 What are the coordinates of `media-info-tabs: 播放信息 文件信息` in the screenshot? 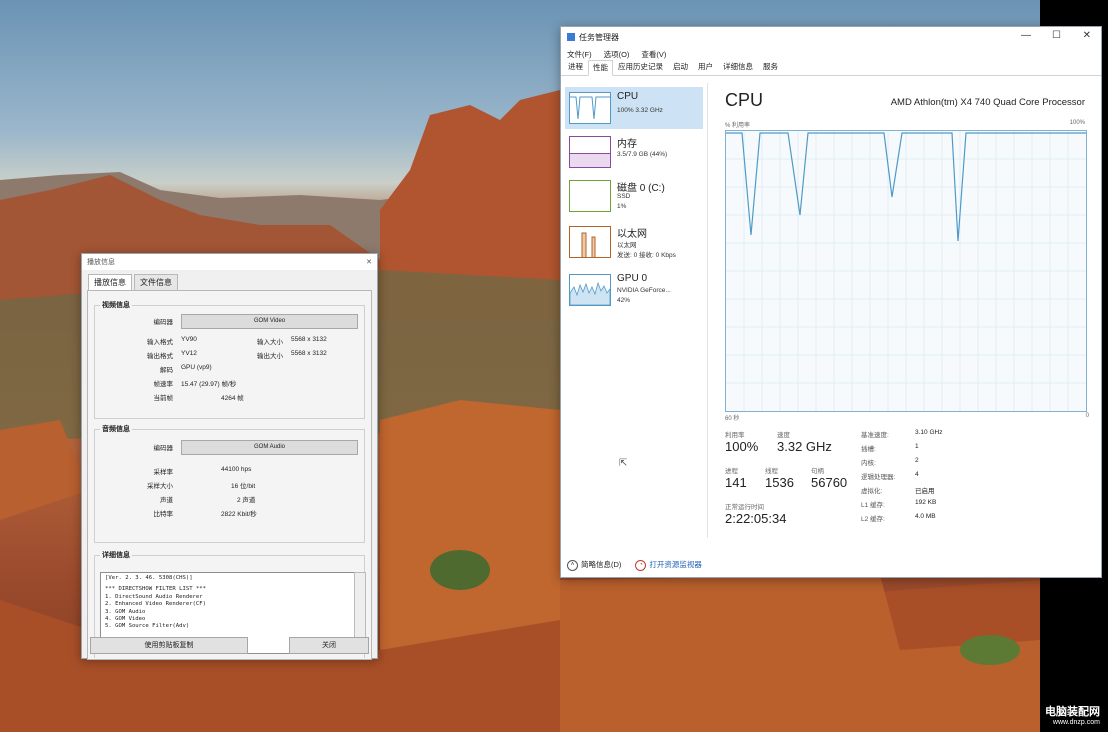 It's located at (229, 280).